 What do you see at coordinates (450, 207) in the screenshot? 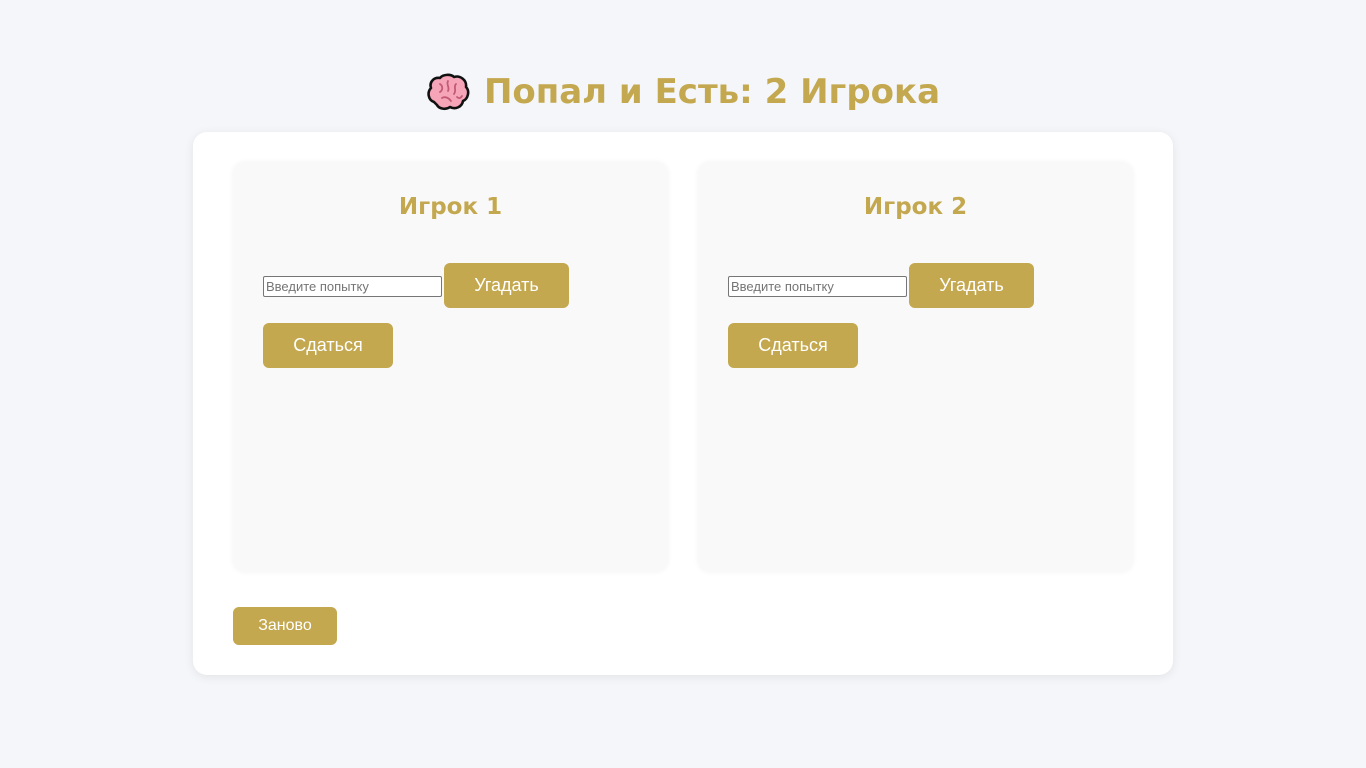
I see `player-title: Игрок 1` at bounding box center [450, 207].